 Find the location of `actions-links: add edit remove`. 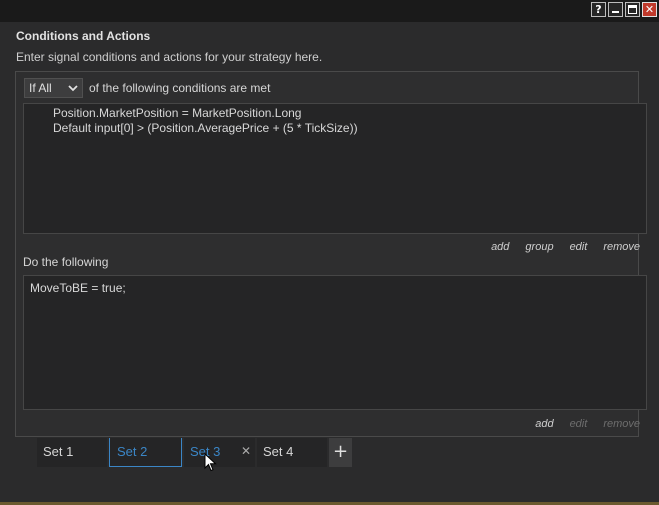

actions-links: add edit remove is located at coordinates (587, 424).